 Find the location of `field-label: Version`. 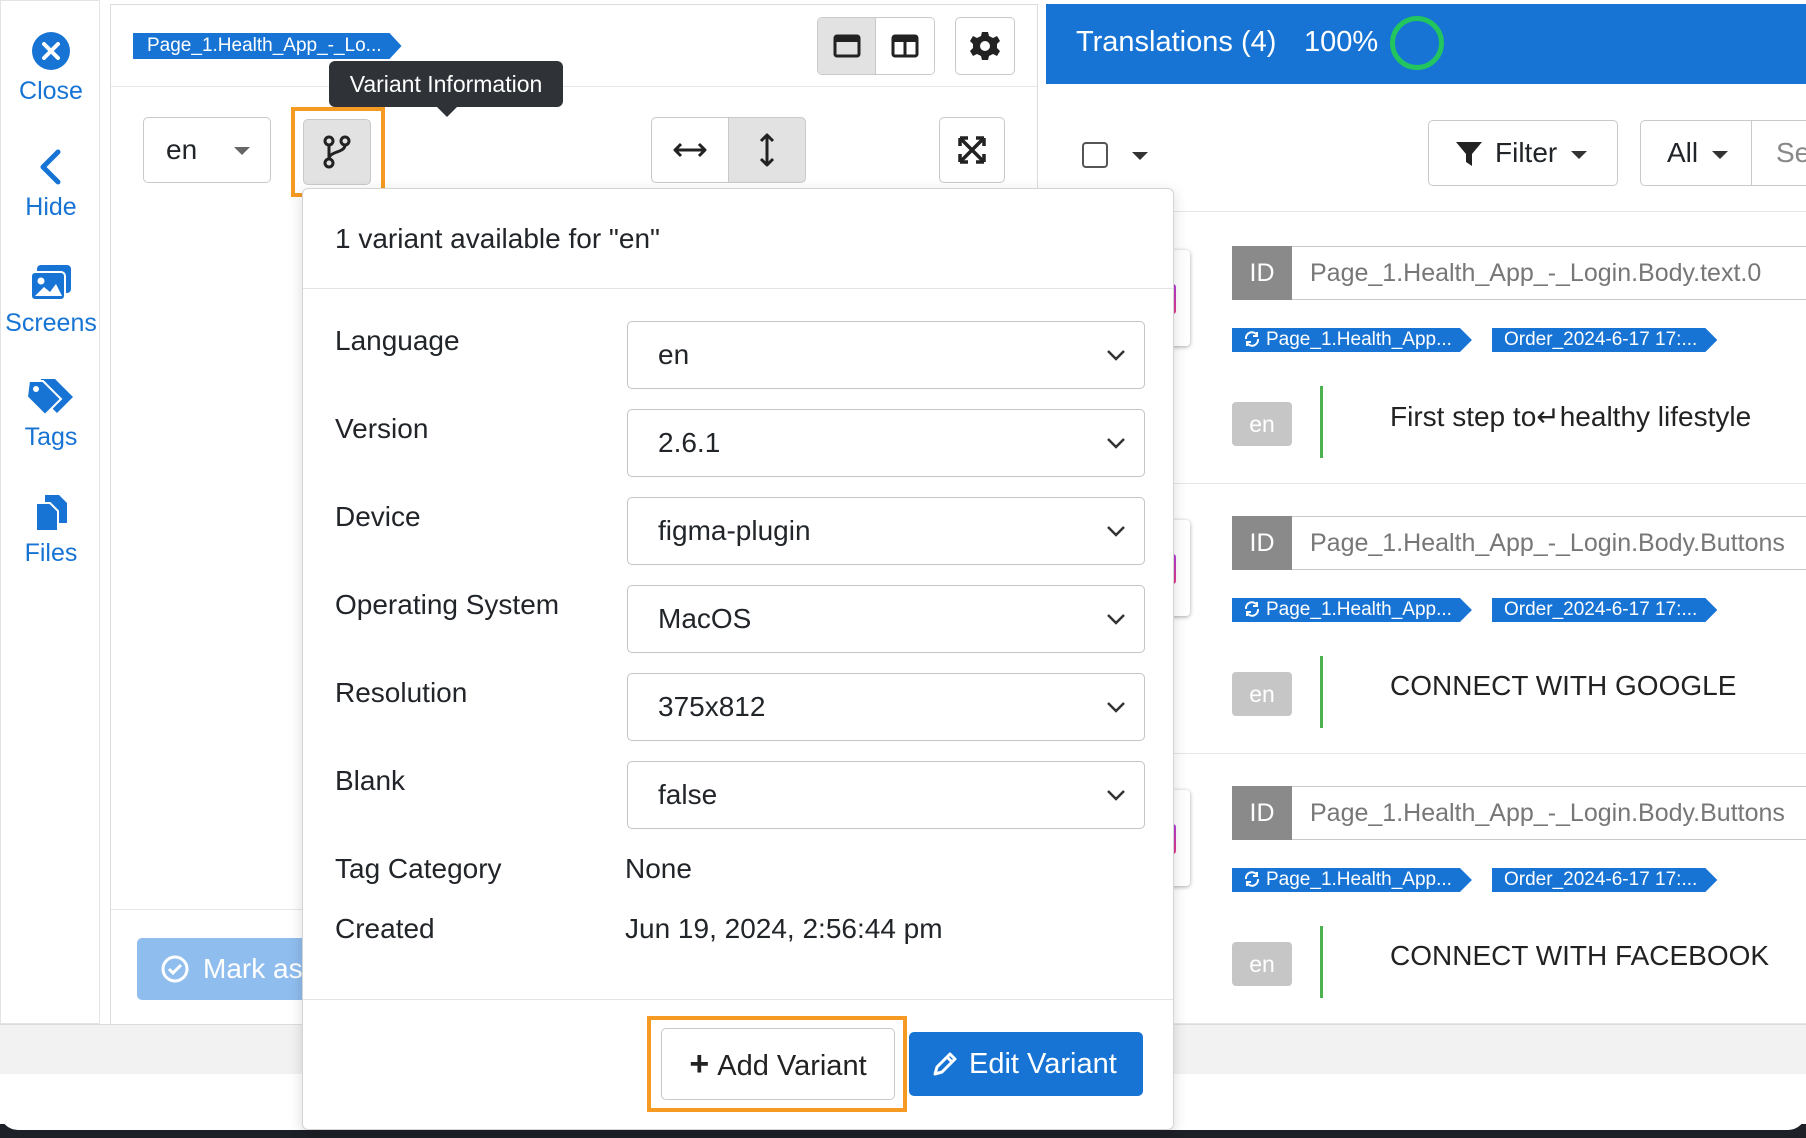

field-label: Version is located at coordinates (382, 428).